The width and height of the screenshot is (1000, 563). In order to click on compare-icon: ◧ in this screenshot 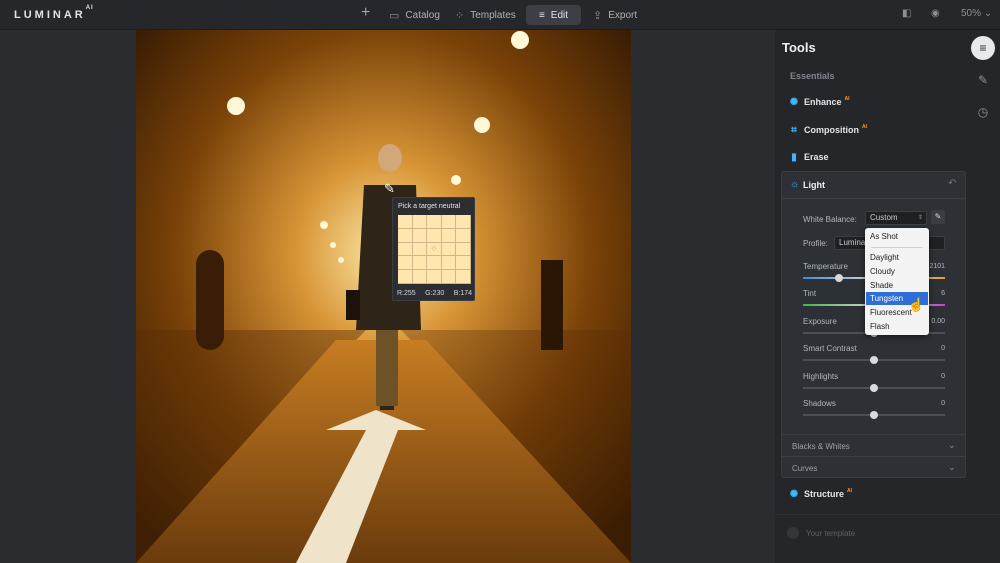, I will do `click(906, 13)`.